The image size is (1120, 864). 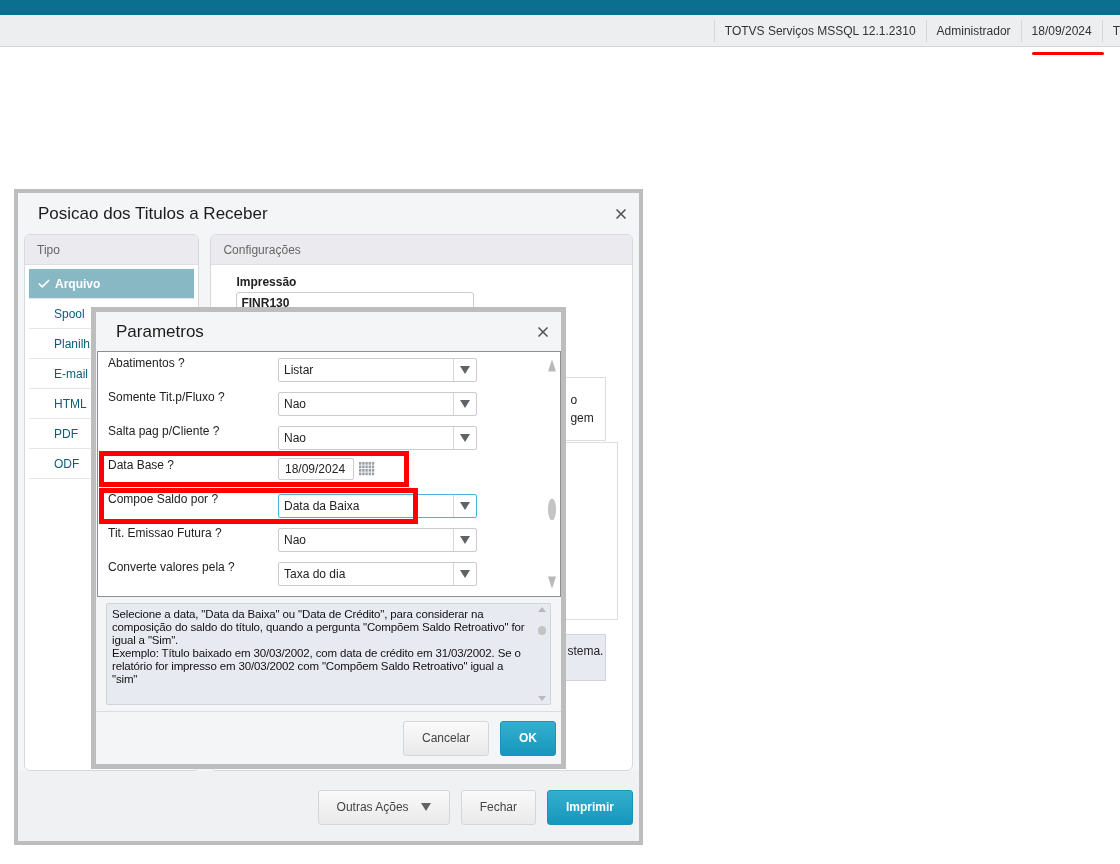 What do you see at coordinates (153, 213) in the screenshot?
I see `dialog-title: Posicao dos Titulos a Receber` at bounding box center [153, 213].